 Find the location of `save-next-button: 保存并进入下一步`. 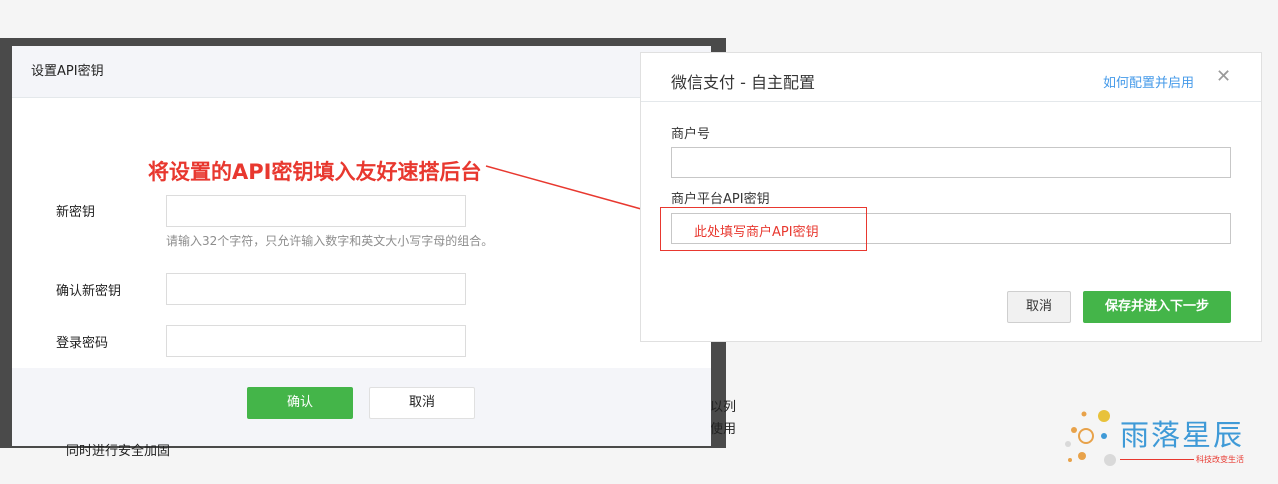

save-next-button: 保存并进入下一步 is located at coordinates (1157, 307).